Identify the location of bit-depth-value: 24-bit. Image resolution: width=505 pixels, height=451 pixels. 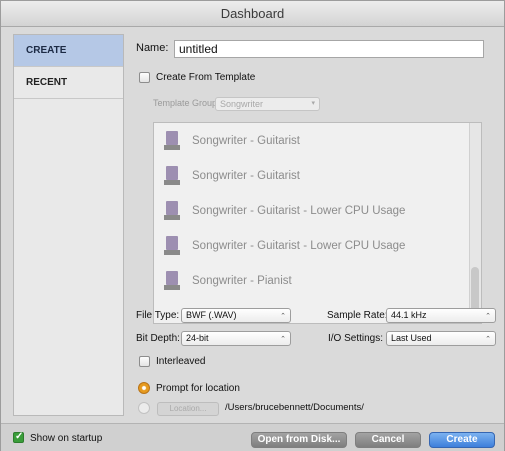
(197, 338).